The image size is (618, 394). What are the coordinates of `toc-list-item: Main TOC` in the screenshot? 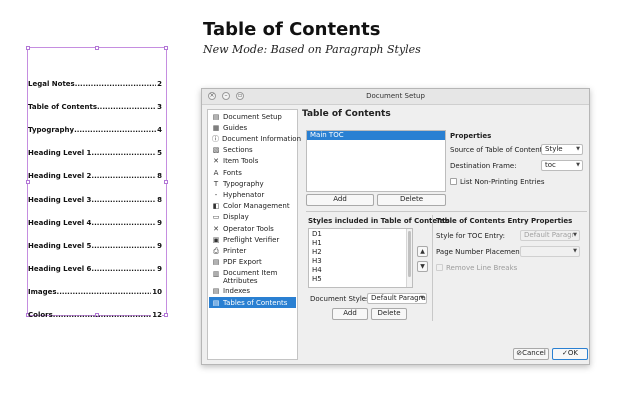 It's located at (376, 135).